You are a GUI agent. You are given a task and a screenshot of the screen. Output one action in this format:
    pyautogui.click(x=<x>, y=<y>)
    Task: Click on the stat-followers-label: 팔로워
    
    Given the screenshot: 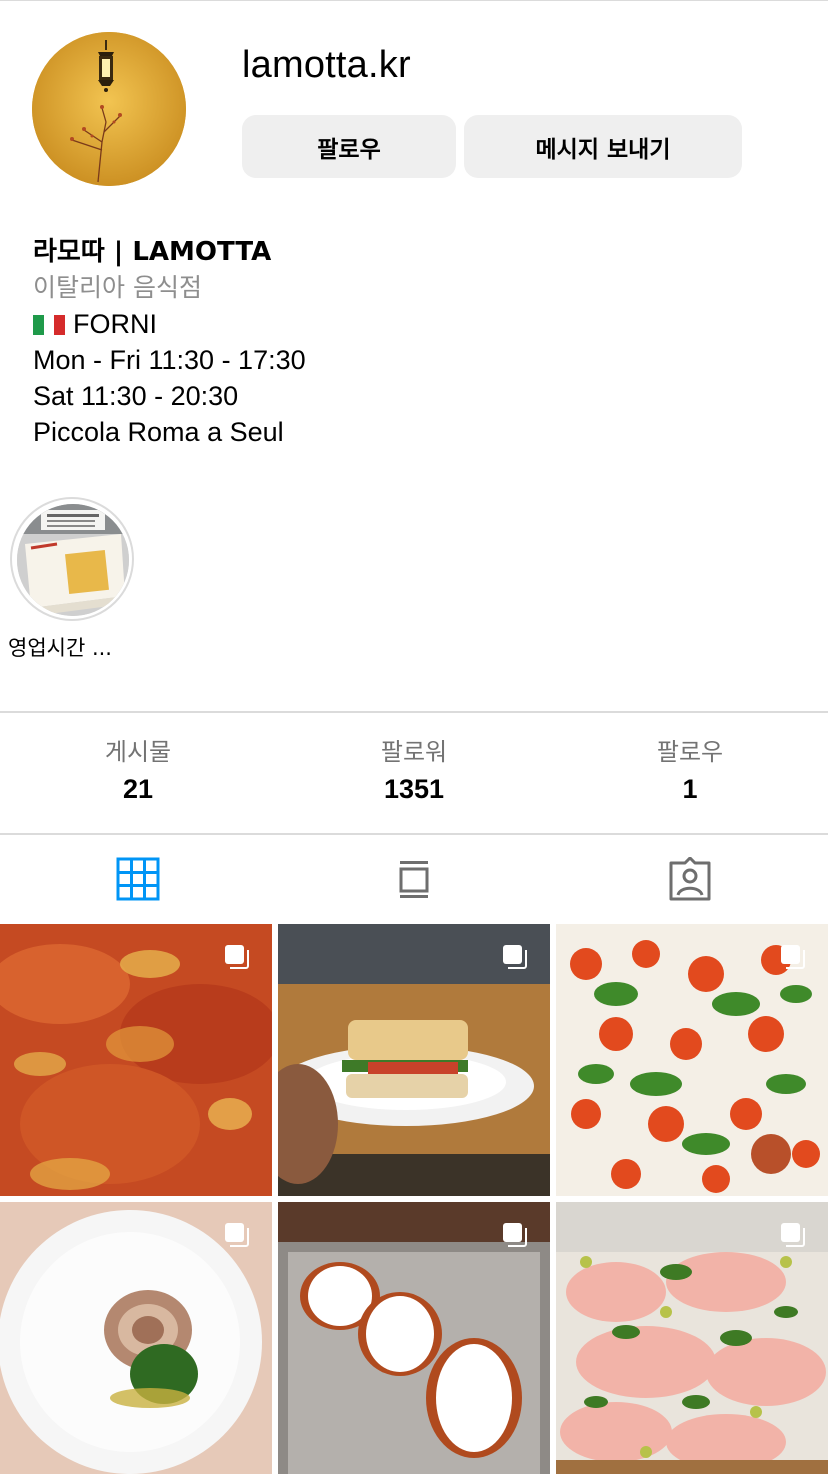 What is the action you would take?
    pyautogui.click(x=414, y=752)
    